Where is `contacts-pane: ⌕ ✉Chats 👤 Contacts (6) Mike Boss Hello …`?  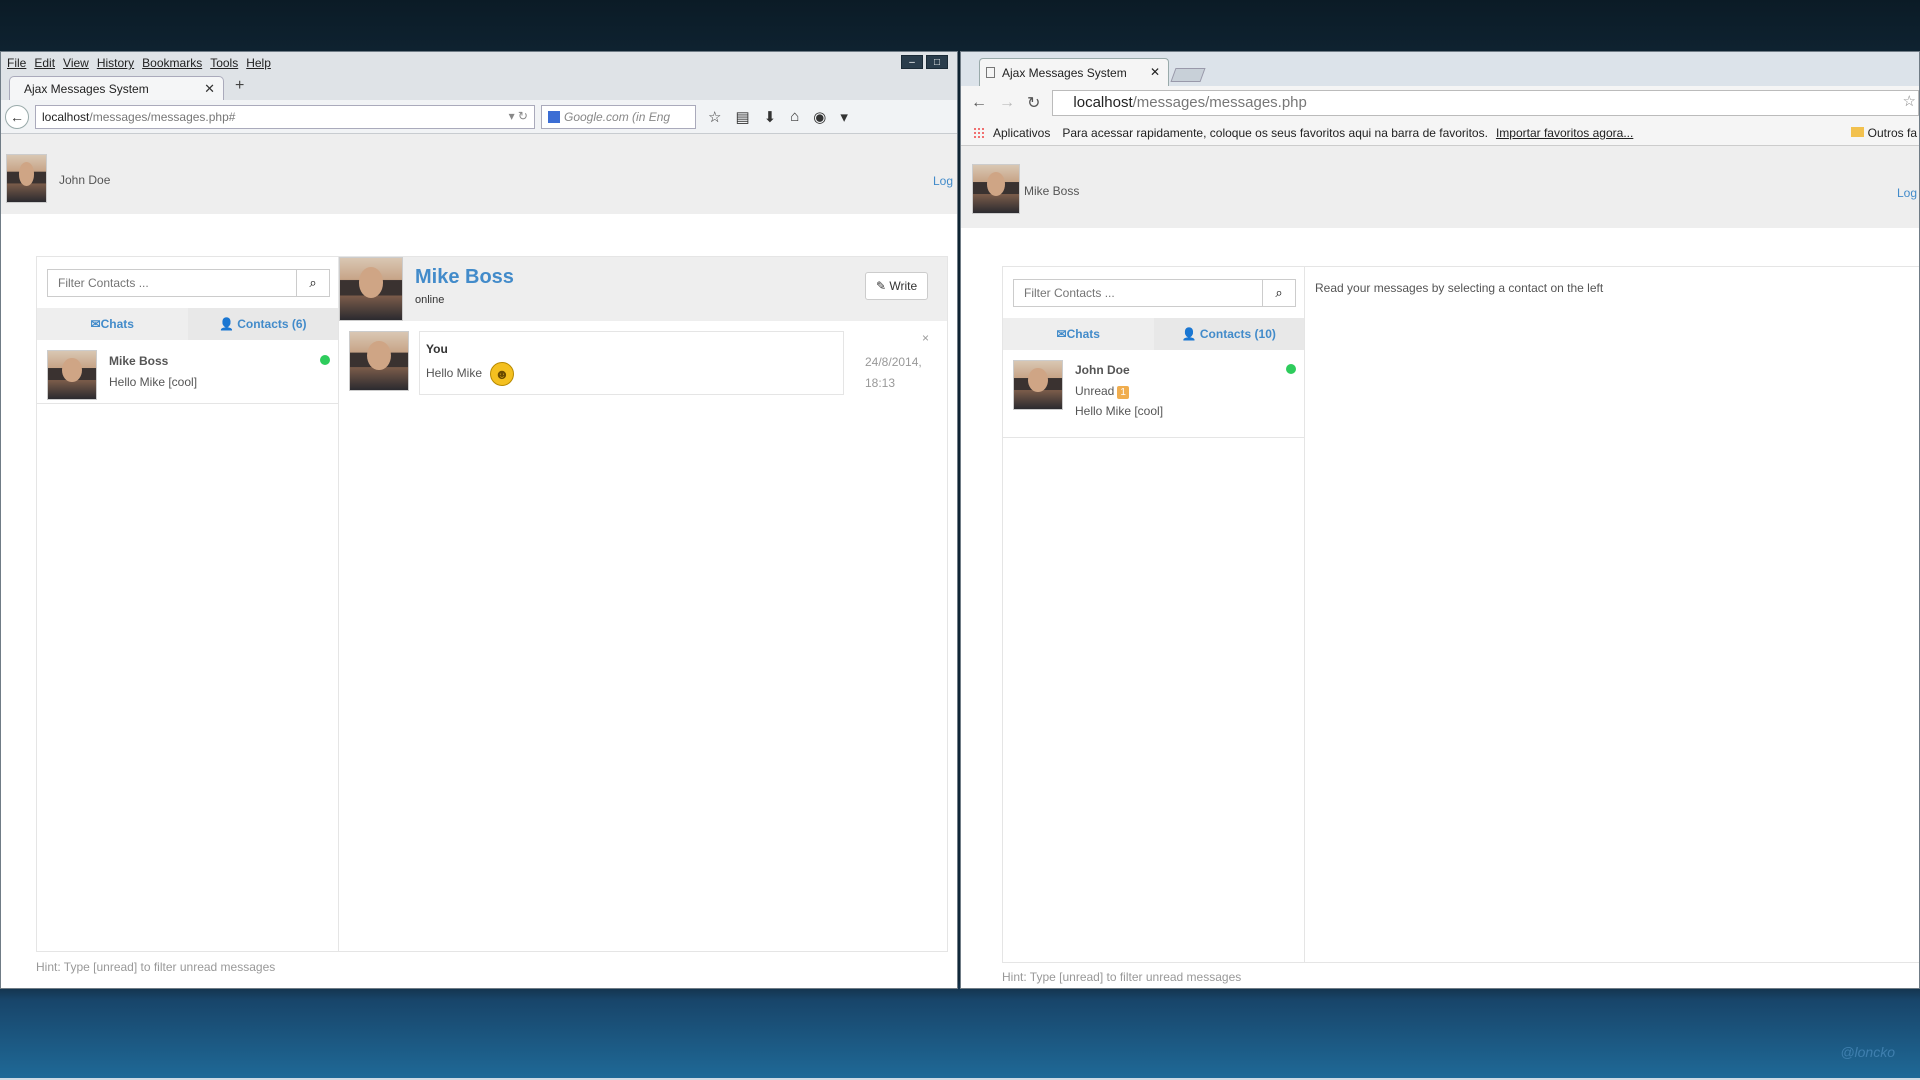
contacts-pane: ⌕ ✉Chats 👤 Contacts (6) Mike Boss Hello … is located at coordinates (188, 604).